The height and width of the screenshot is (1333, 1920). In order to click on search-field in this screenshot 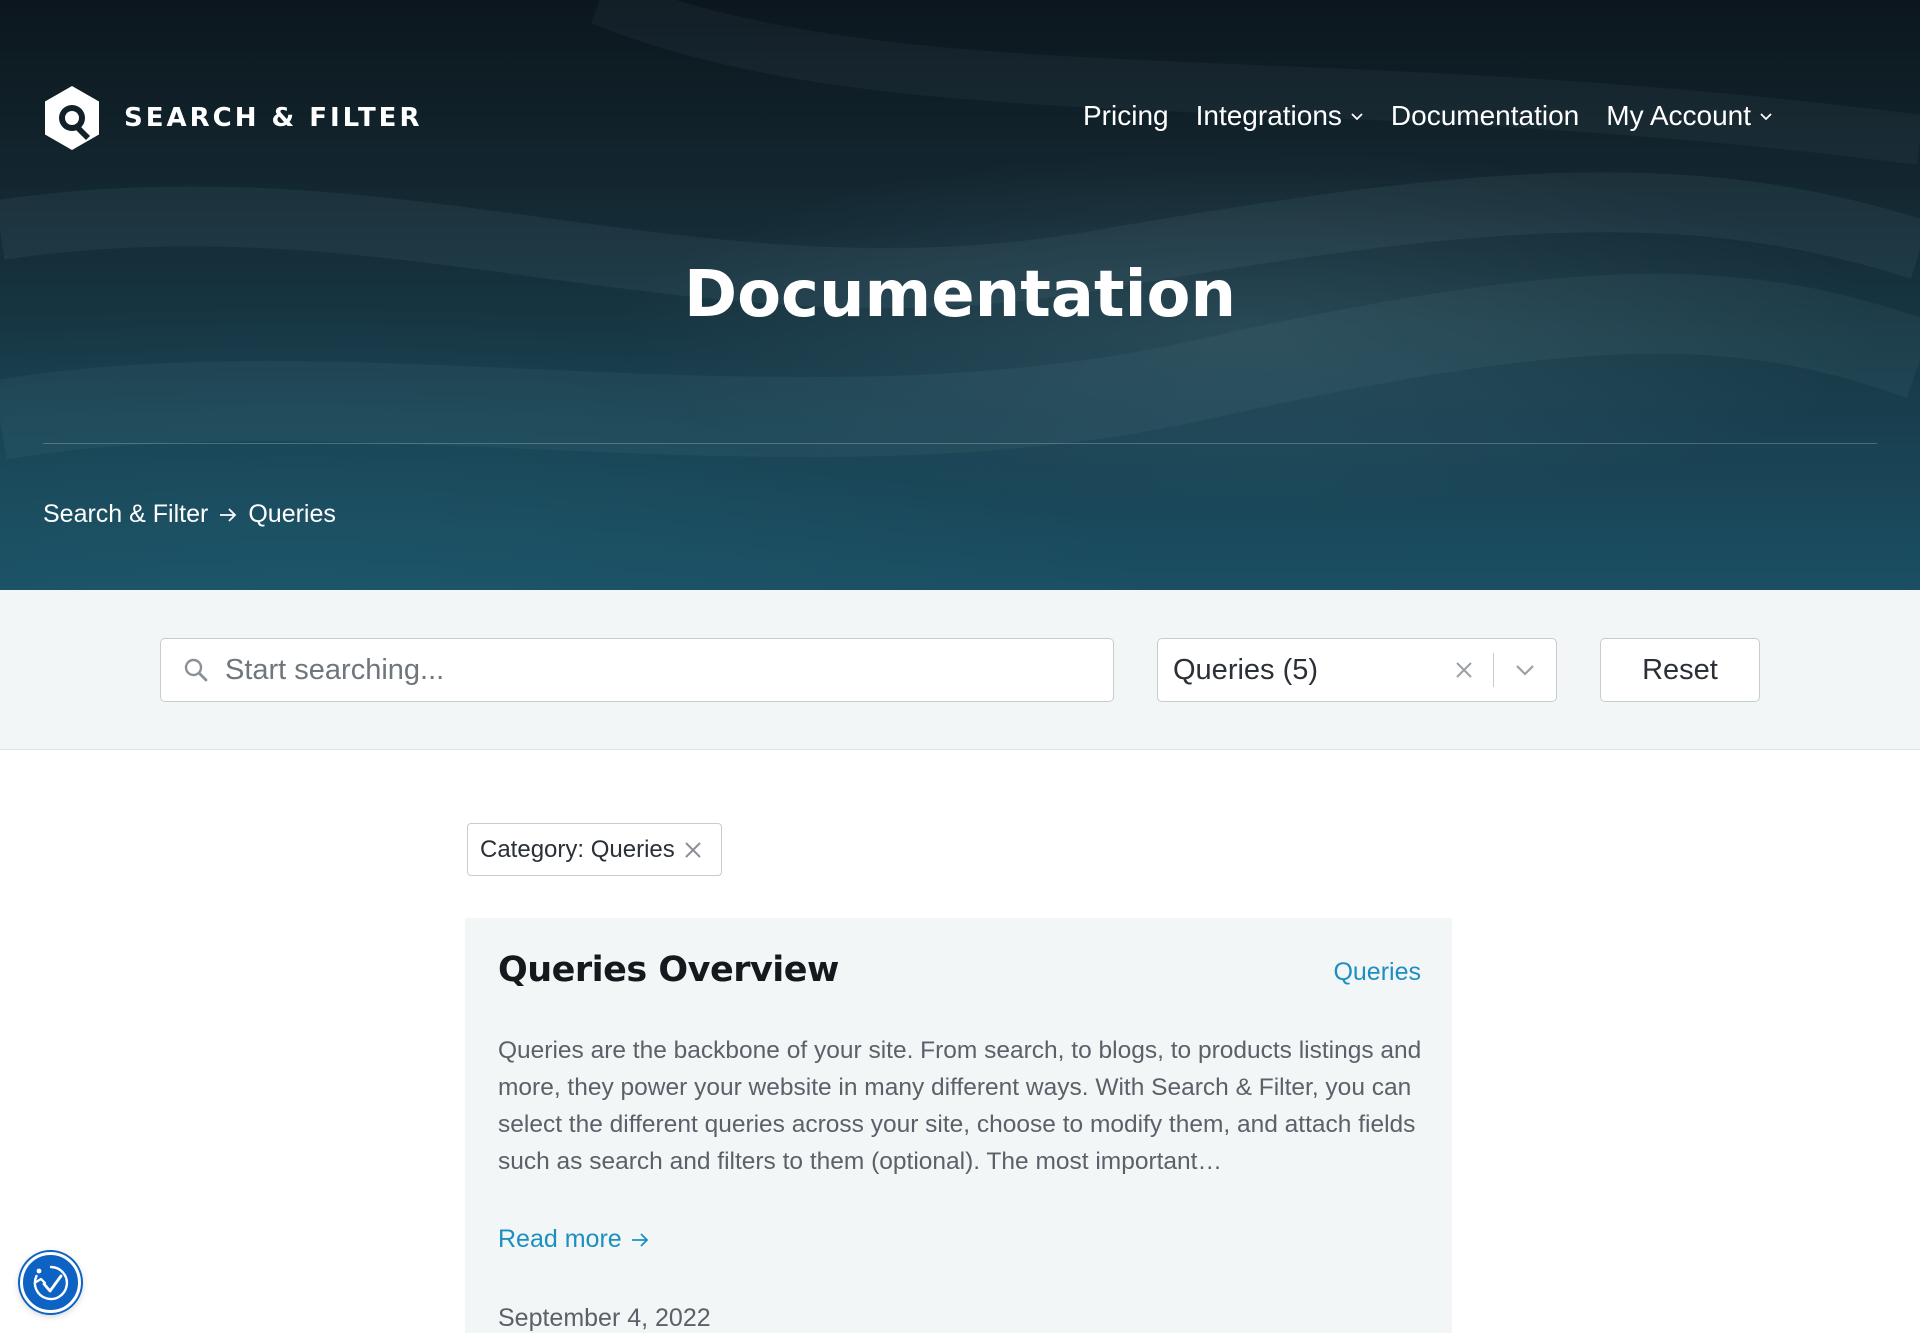, I will do `click(637, 670)`.